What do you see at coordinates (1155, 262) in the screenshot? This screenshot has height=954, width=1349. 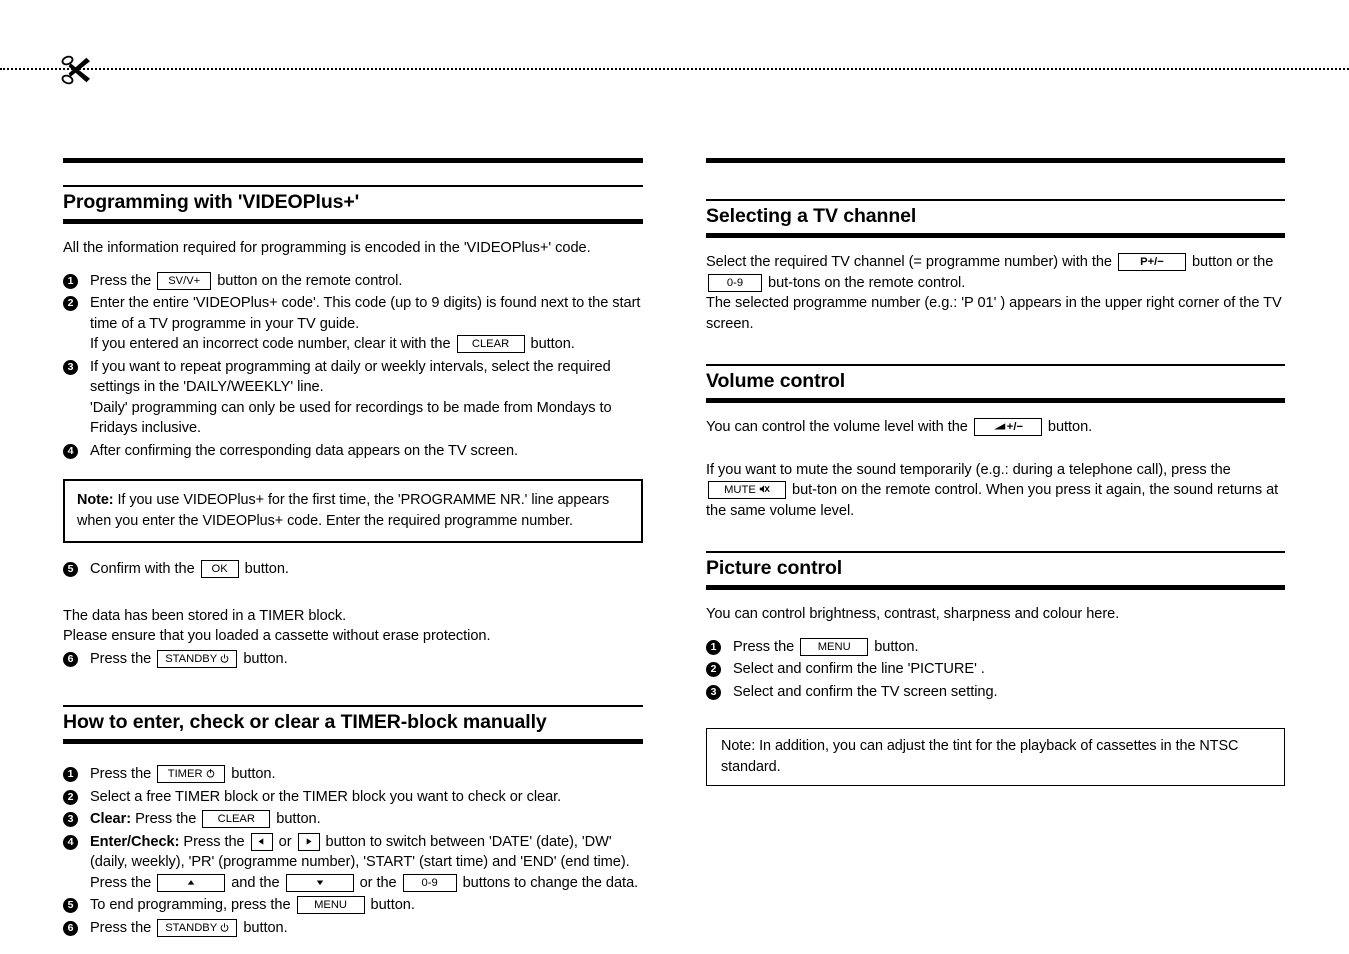 I see `key-p-plusminus-label: +/−` at bounding box center [1155, 262].